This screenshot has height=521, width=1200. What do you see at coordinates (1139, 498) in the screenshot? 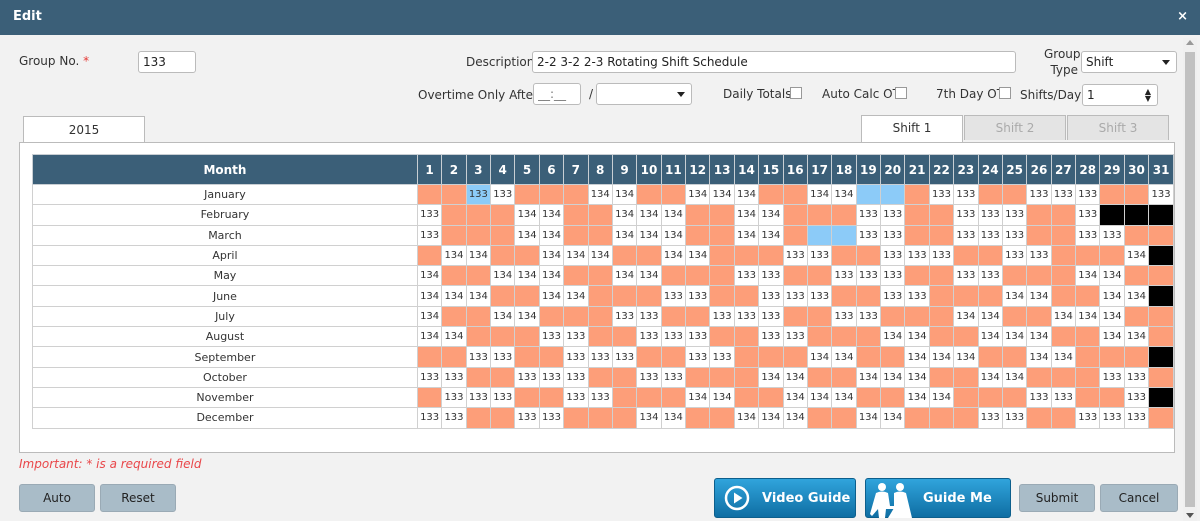
I see `cancel-button: Cancel` at bounding box center [1139, 498].